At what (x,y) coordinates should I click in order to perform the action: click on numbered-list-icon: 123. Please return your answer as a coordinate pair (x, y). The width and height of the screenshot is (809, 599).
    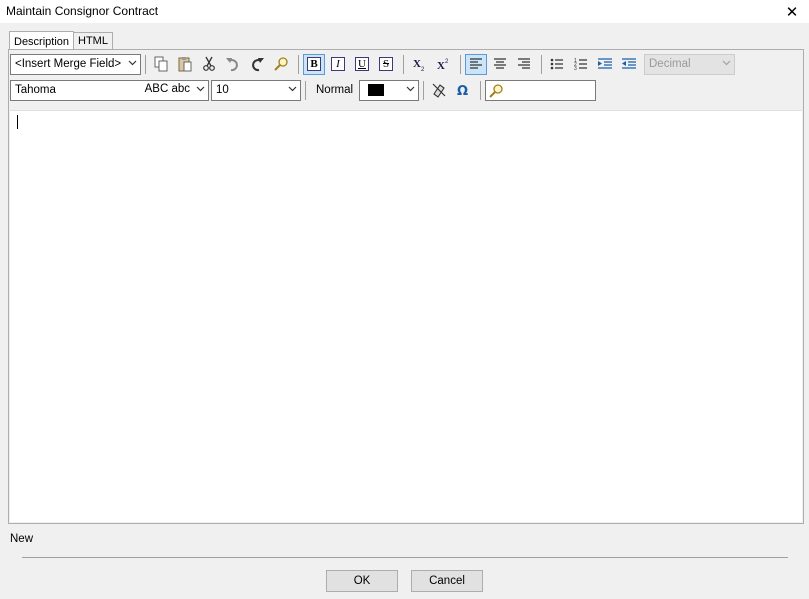
    Looking at the image, I should click on (581, 64).